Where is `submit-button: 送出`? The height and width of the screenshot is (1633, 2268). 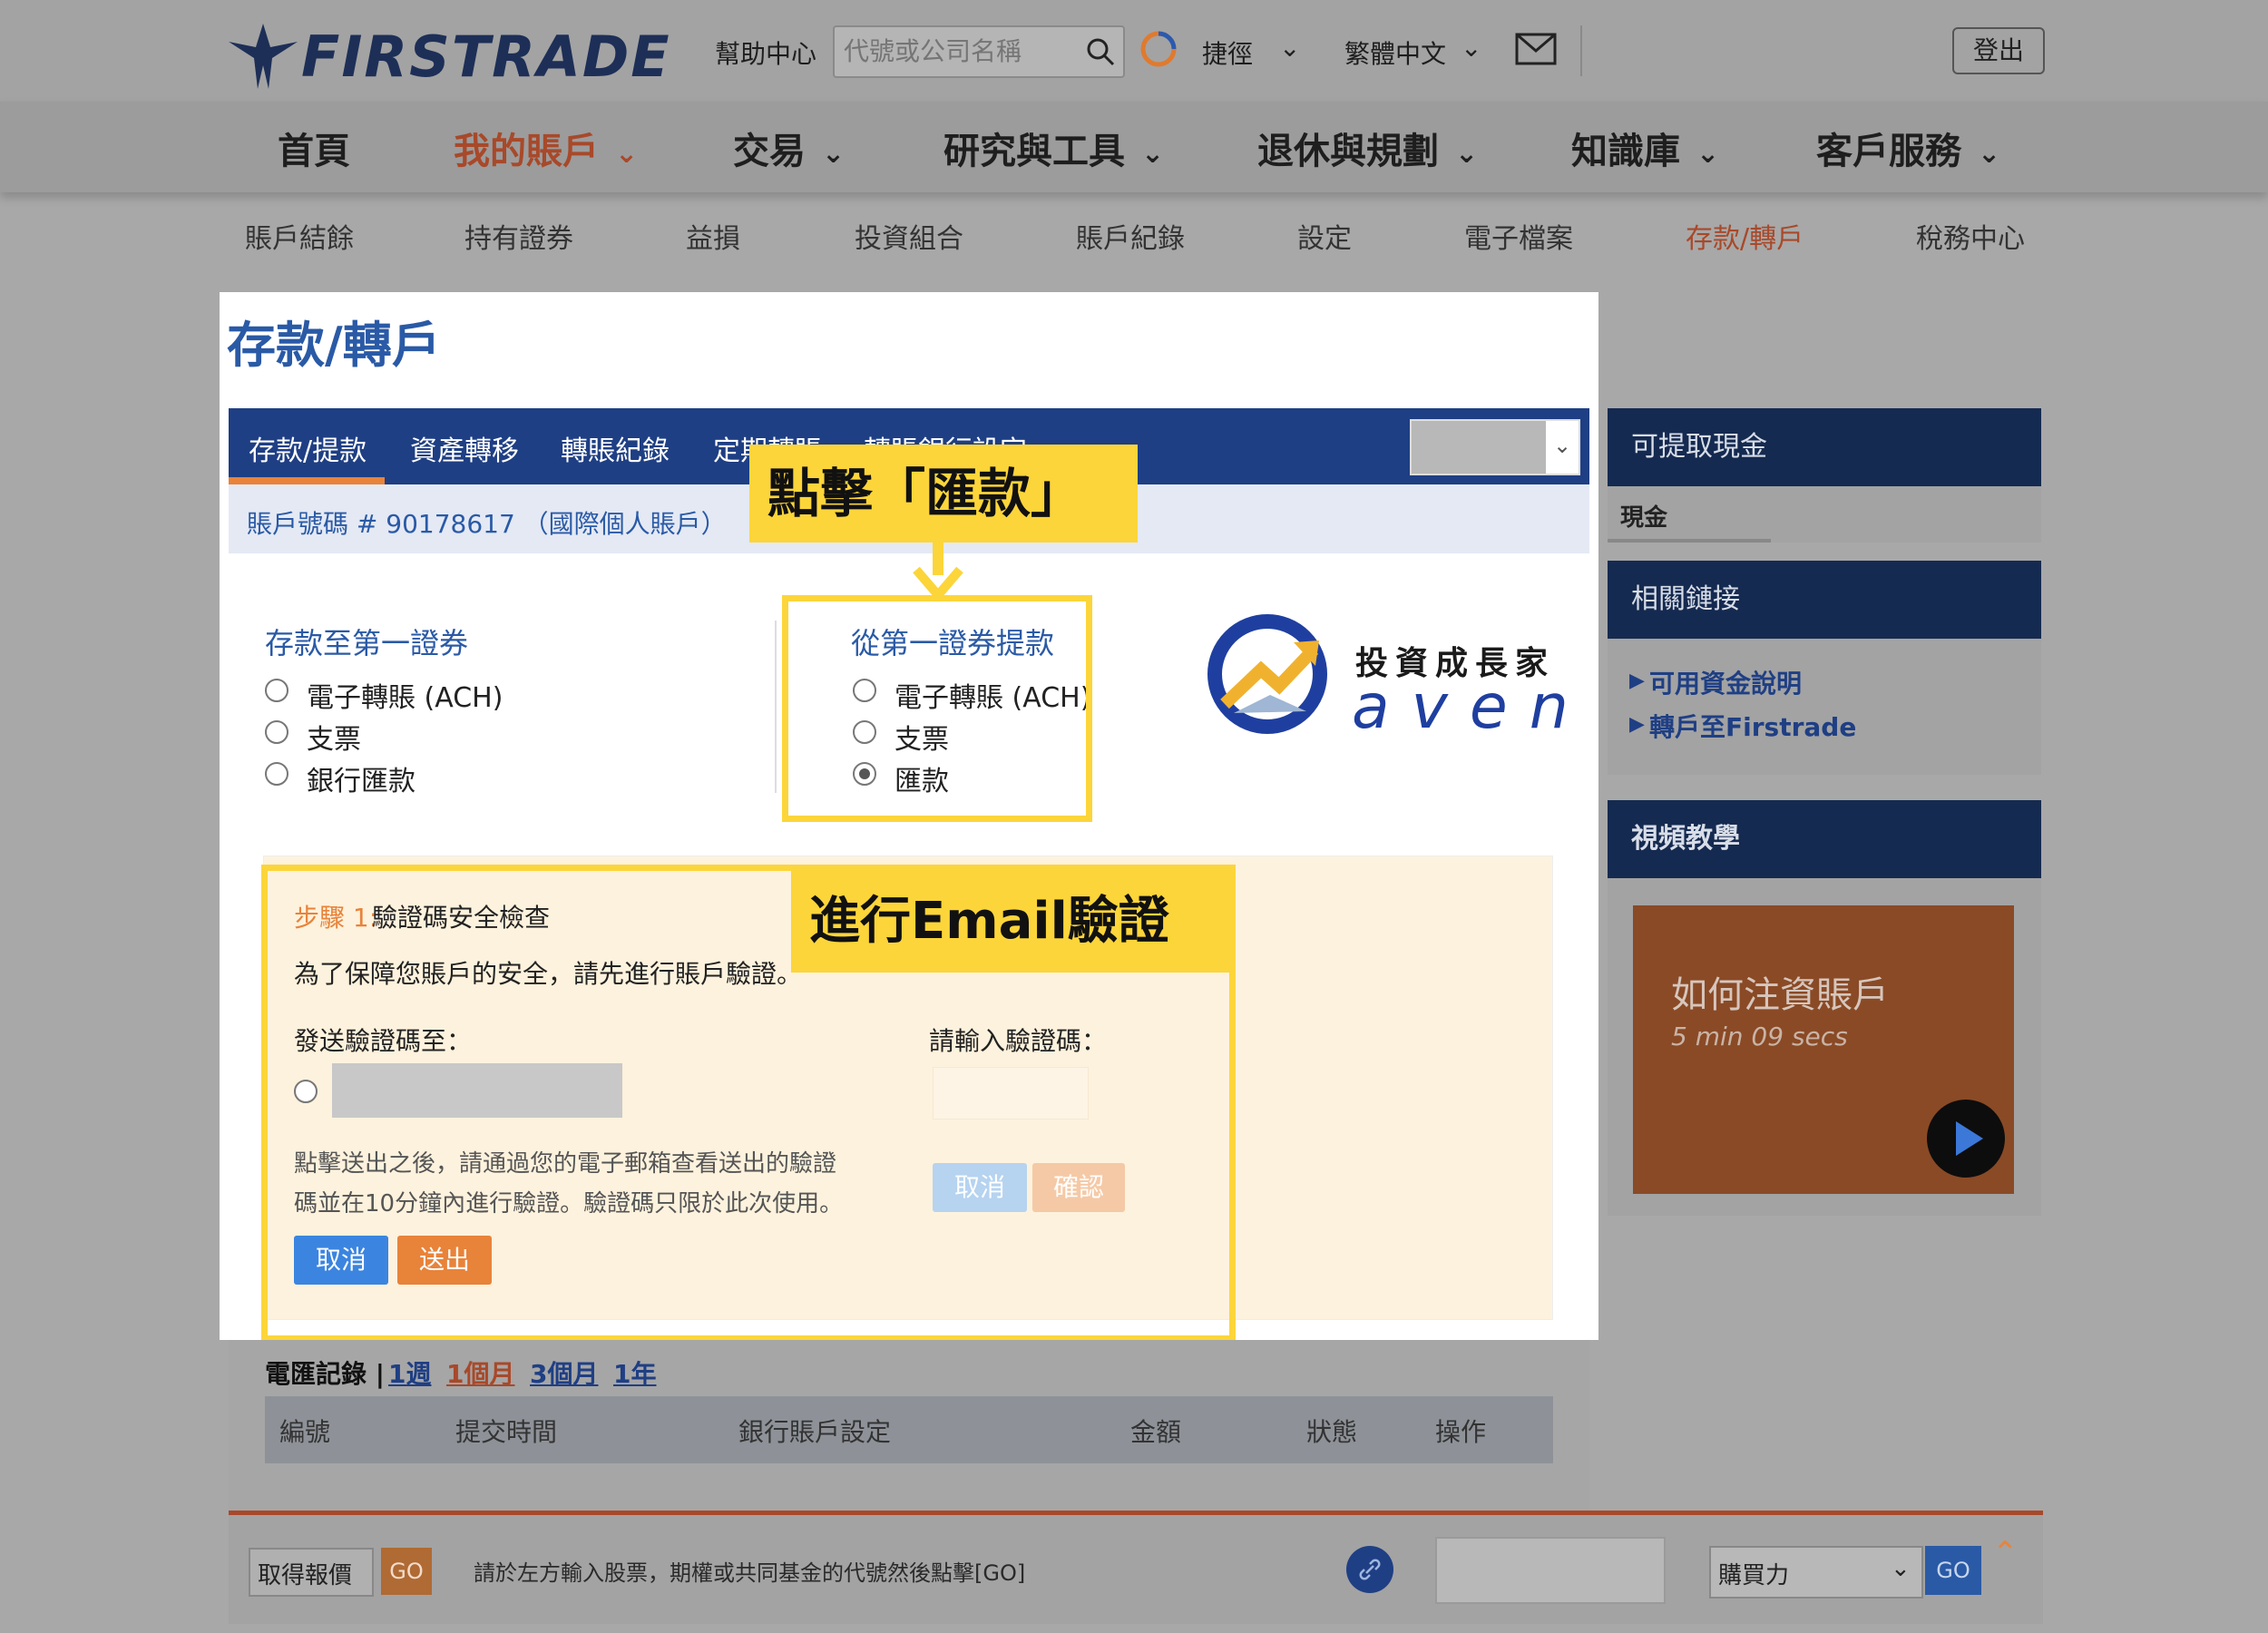
submit-button: 送出 is located at coordinates (445, 1260).